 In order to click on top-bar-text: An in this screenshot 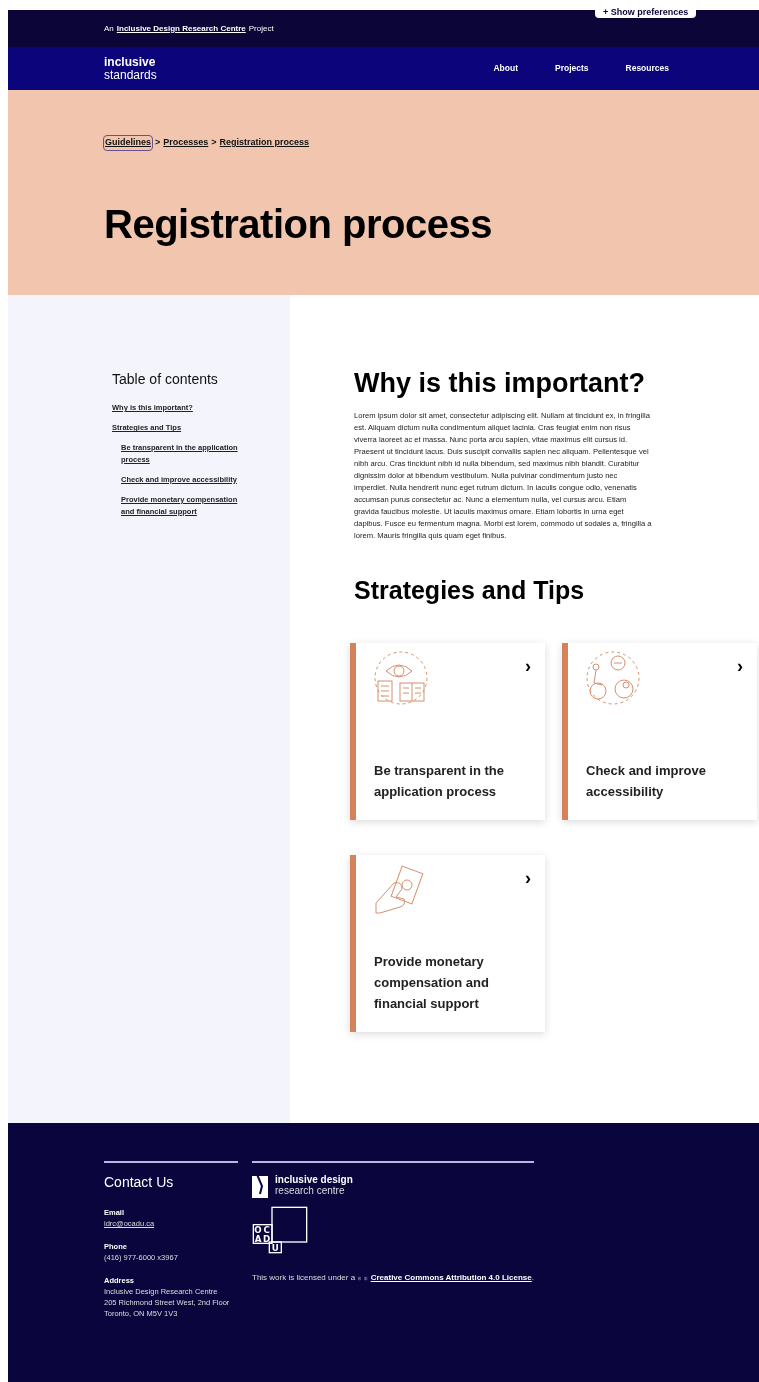, I will do `click(109, 28)`.